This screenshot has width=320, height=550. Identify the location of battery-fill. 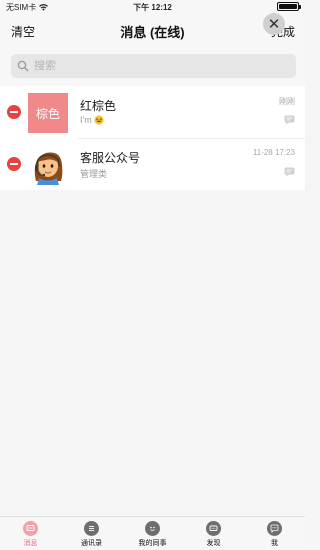
(288, 6).